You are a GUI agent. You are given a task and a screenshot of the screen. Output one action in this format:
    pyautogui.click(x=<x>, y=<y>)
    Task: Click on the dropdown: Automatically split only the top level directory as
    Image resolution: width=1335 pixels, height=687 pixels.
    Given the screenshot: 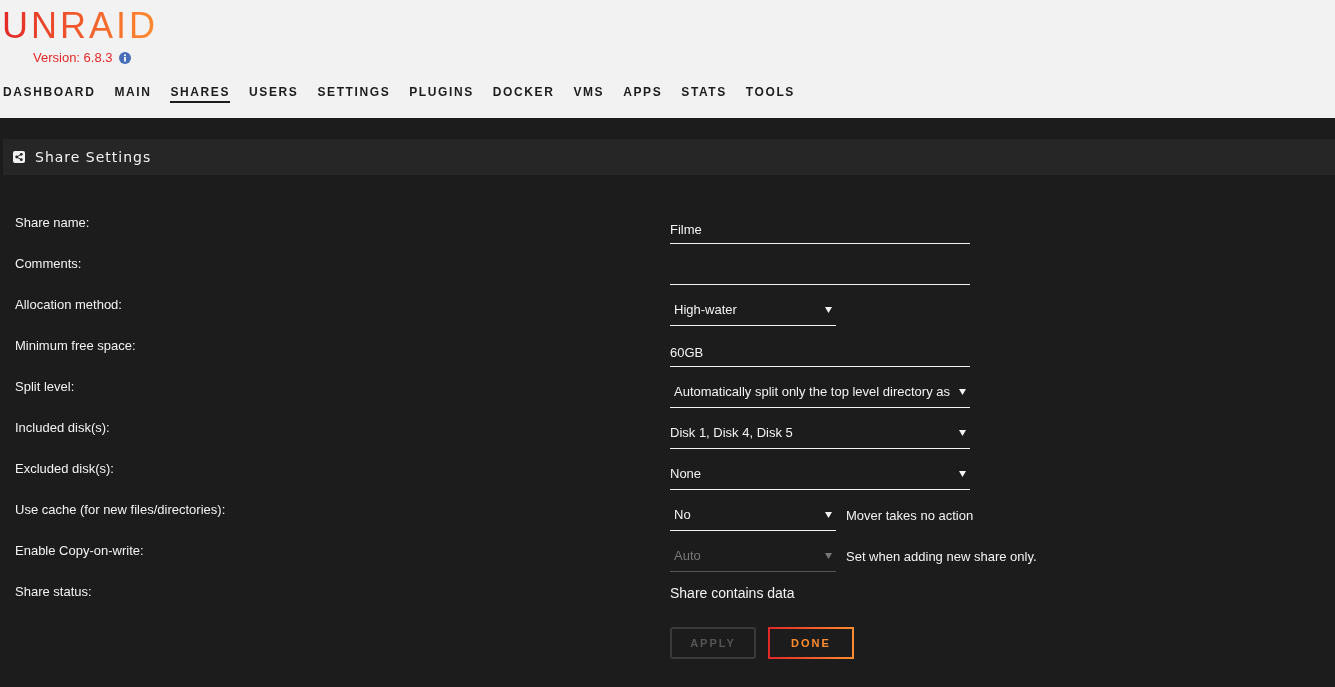 What is the action you would take?
    pyautogui.click(x=820, y=396)
    